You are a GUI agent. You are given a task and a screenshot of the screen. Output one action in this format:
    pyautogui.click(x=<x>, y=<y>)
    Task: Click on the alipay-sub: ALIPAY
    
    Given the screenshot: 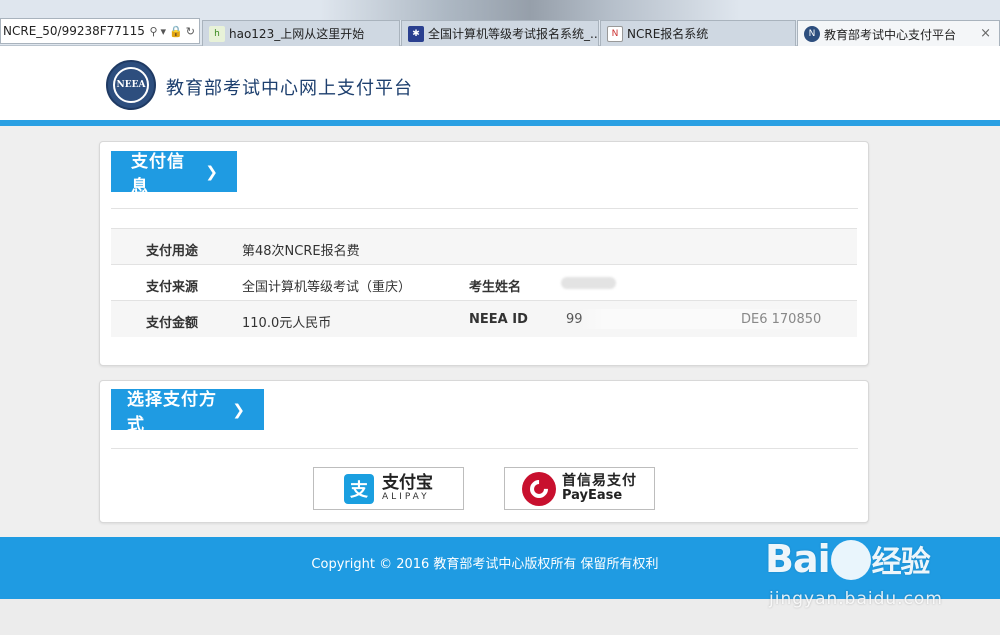 What is the action you would take?
    pyautogui.click(x=406, y=496)
    